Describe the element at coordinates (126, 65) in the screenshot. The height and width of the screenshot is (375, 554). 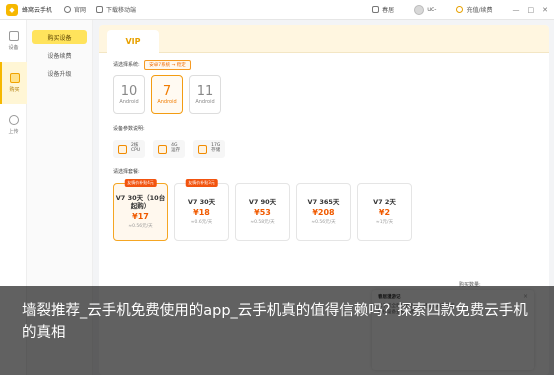
I see `system-label: 请选择系统:` at that location.